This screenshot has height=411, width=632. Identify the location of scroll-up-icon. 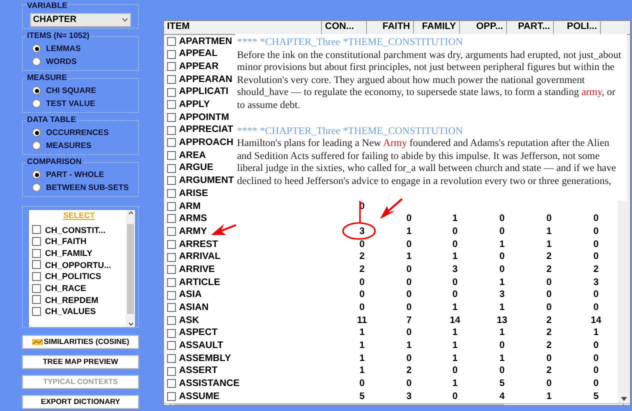
(131, 213).